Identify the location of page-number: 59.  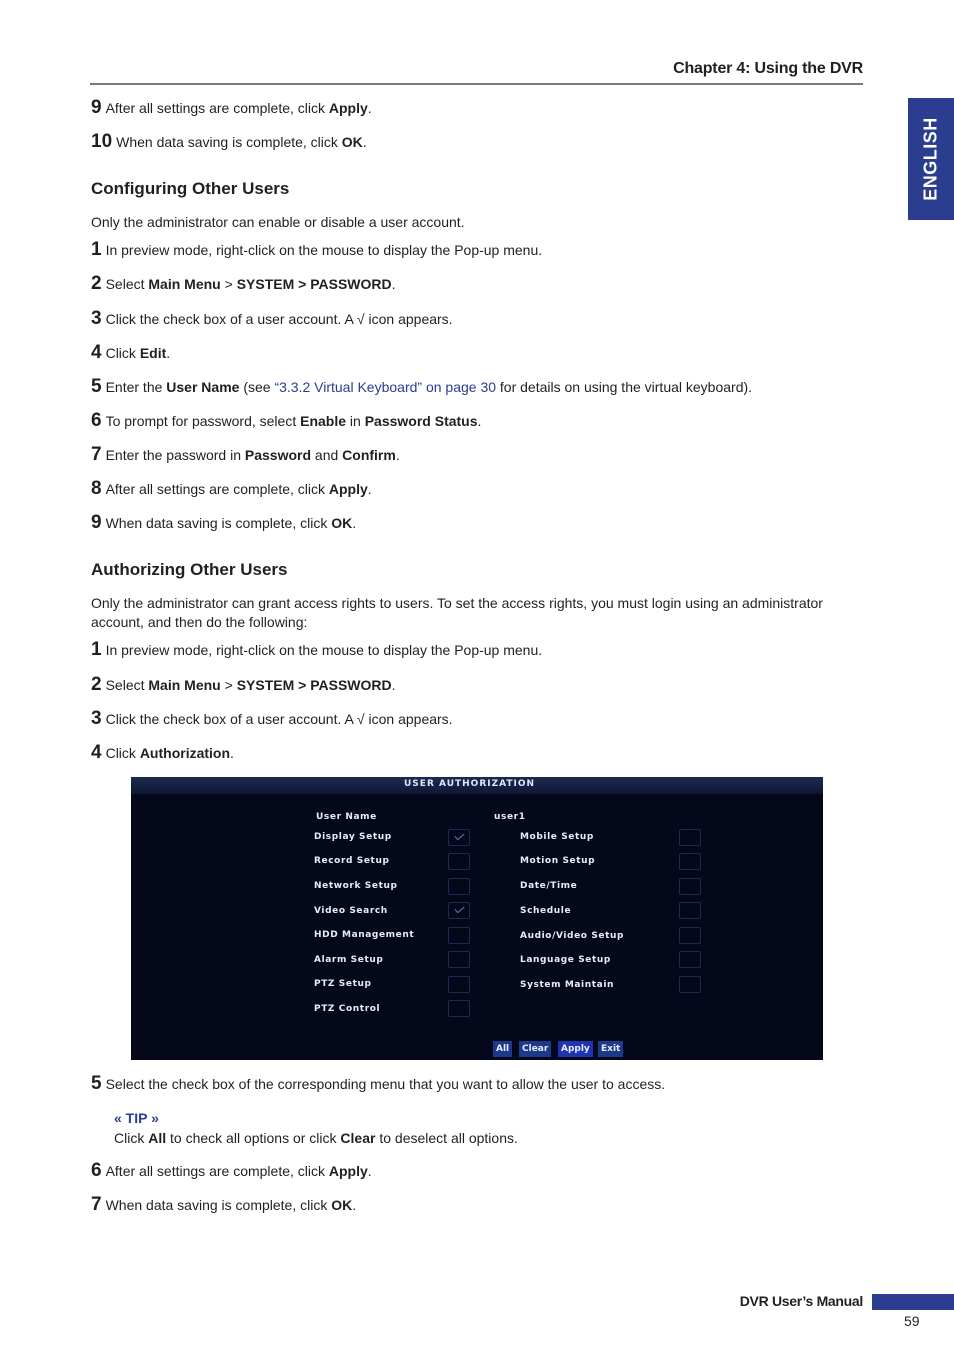
(912, 1321).